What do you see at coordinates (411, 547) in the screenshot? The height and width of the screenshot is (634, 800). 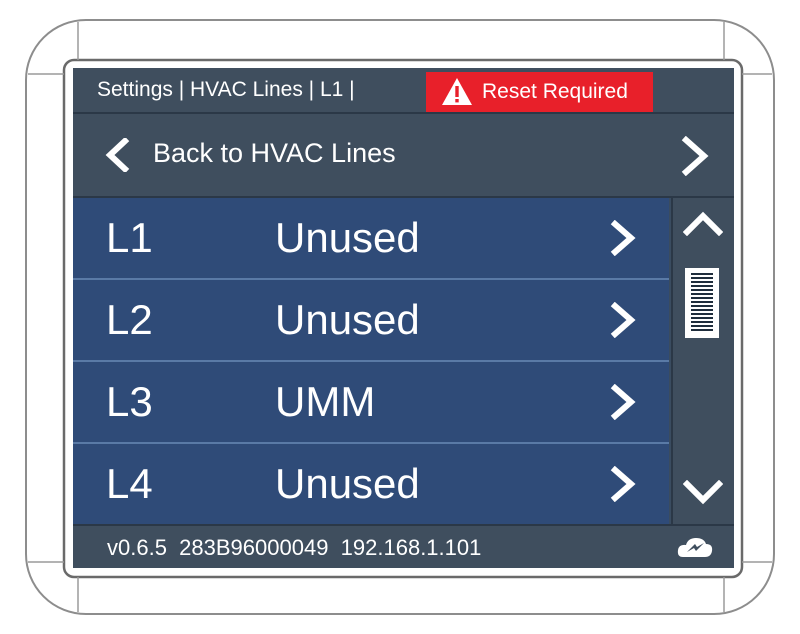 I see `ip-address-text: 192.168.1.101` at bounding box center [411, 547].